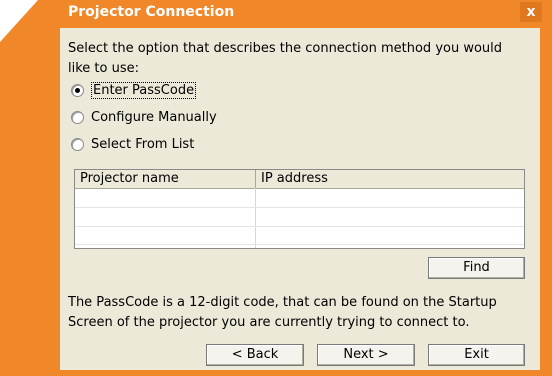 The image size is (552, 376). What do you see at coordinates (366, 355) in the screenshot?
I see `next-button: Next >` at bounding box center [366, 355].